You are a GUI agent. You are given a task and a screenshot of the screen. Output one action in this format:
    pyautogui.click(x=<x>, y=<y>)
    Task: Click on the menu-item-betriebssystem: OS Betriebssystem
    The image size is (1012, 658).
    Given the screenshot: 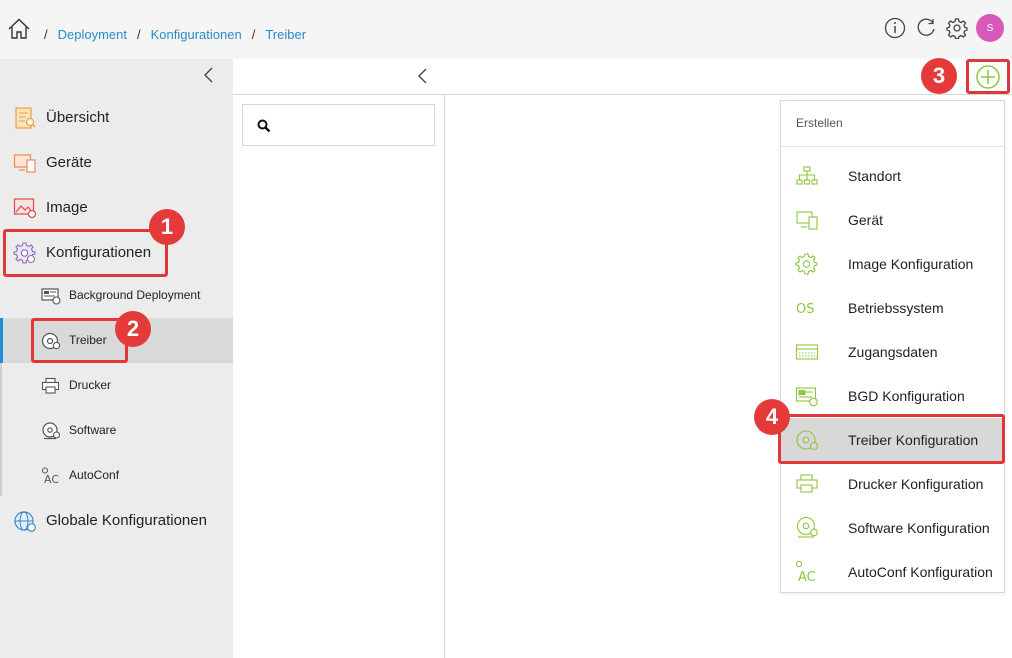 What is the action you would take?
    pyautogui.click(x=892, y=308)
    